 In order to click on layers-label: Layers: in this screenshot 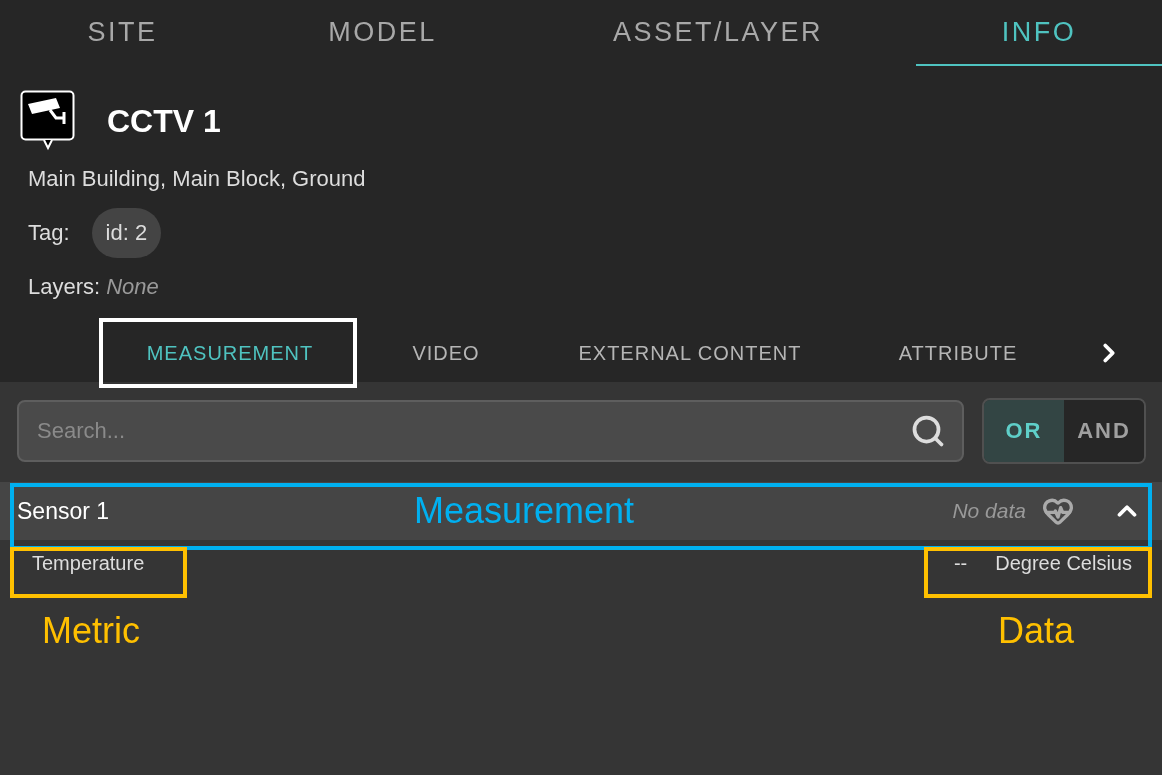, I will do `click(64, 287)`.